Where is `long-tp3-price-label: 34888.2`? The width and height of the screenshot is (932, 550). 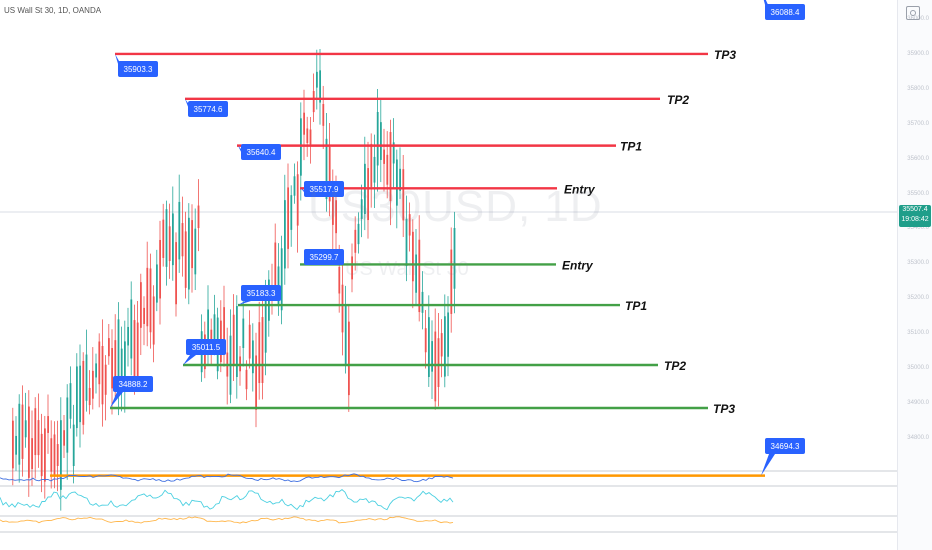
long-tp3-price-label: 34888.2 is located at coordinates (133, 384).